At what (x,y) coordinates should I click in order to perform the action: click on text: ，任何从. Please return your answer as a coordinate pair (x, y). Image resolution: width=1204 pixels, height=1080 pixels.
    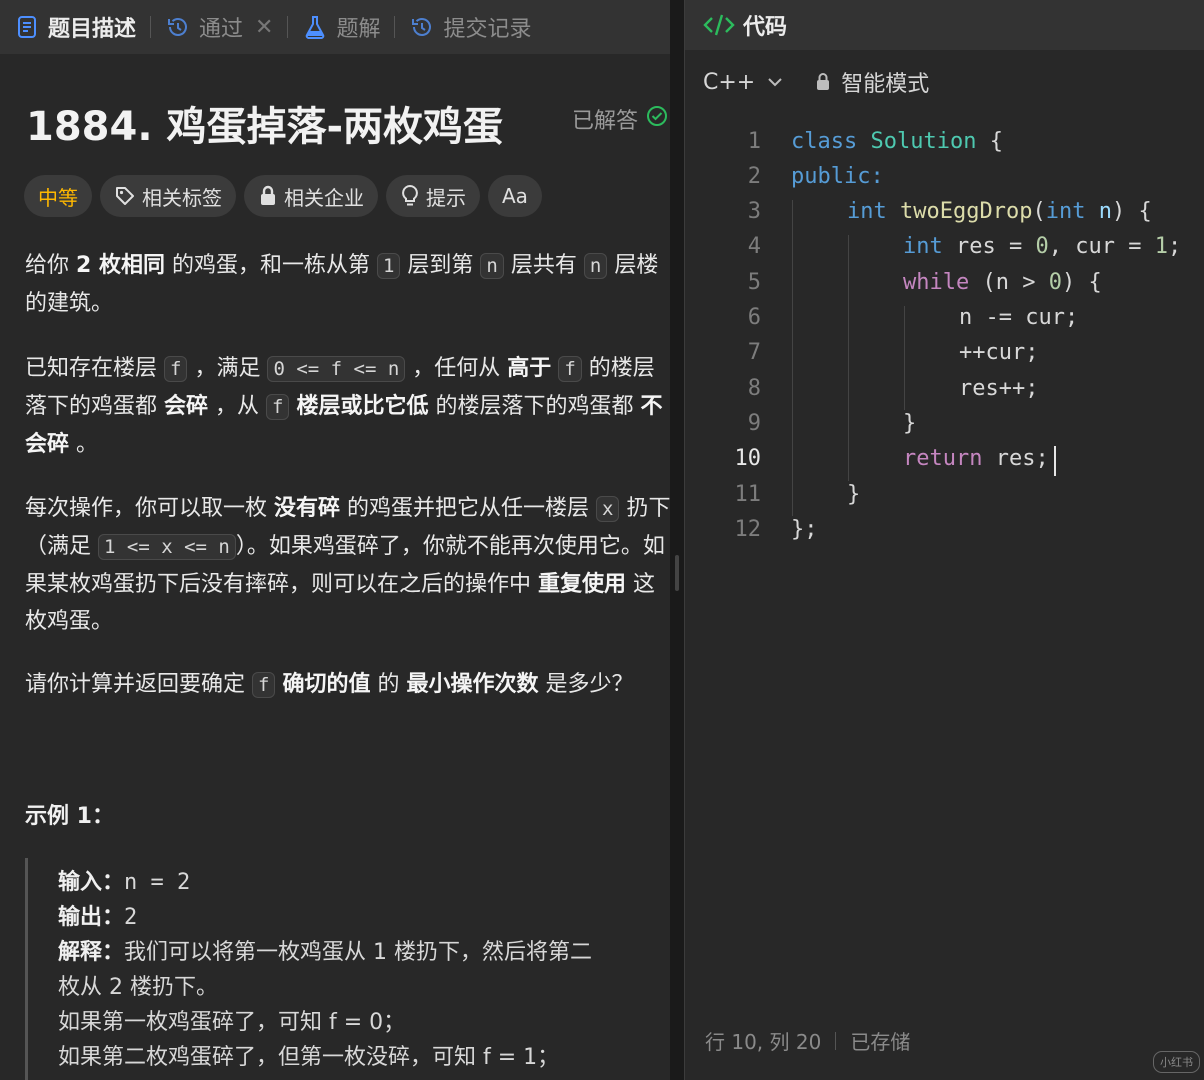
    Looking at the image, I should click on (456, 368).